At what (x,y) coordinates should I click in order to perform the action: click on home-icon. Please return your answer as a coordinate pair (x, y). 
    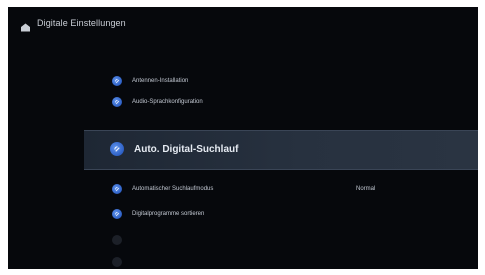
    Looking at the image, I should click on (25, 25).